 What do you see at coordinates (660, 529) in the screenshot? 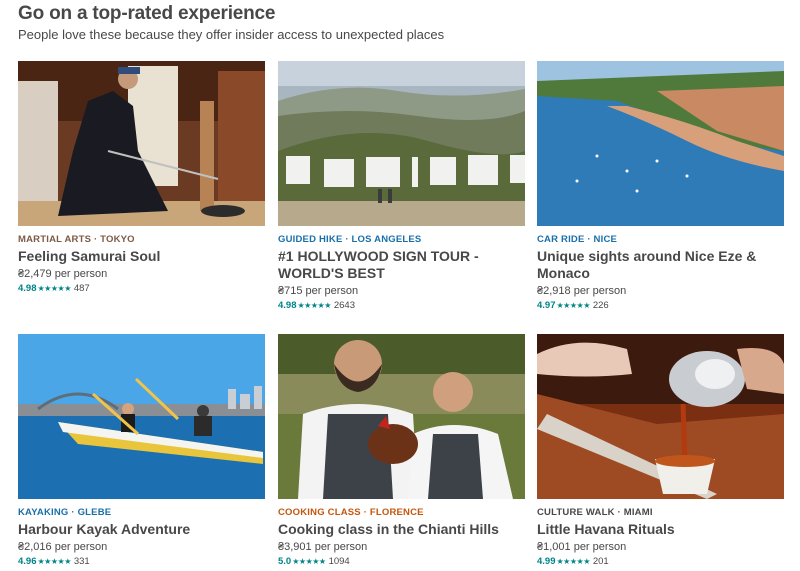
I see `card-title: Little Havana Rituals` at bounding box center [660, 529].